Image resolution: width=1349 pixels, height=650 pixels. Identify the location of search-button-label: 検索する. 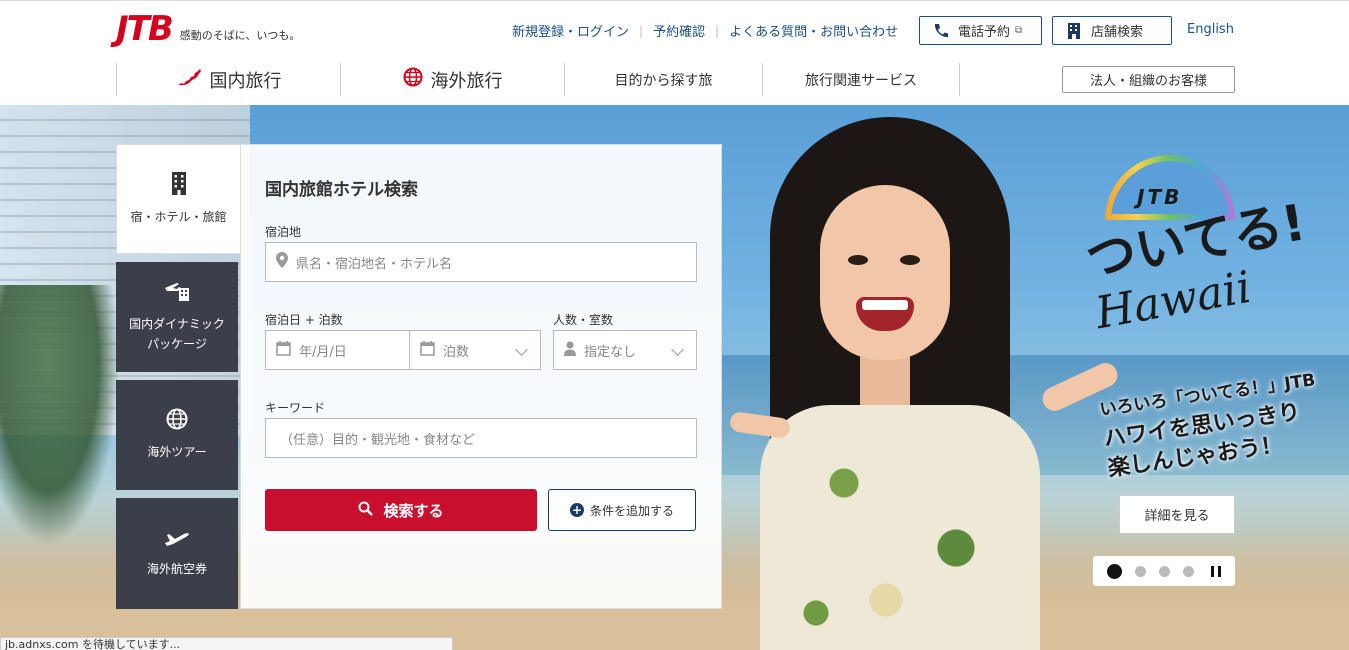
(413, 510).